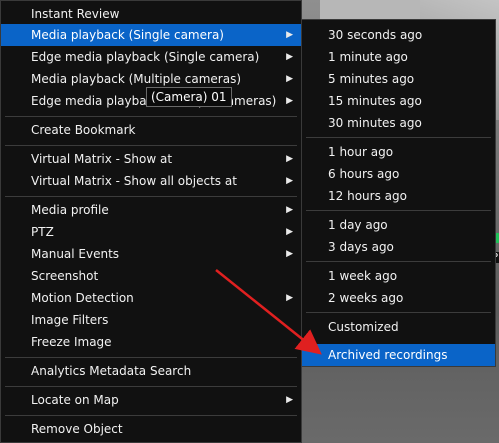 This screenshot has width=499, height=443. What do you see at coordinates (268, 312) in the screenshot?
I see `red-arrow-icon` at bounding box center [268, 312].